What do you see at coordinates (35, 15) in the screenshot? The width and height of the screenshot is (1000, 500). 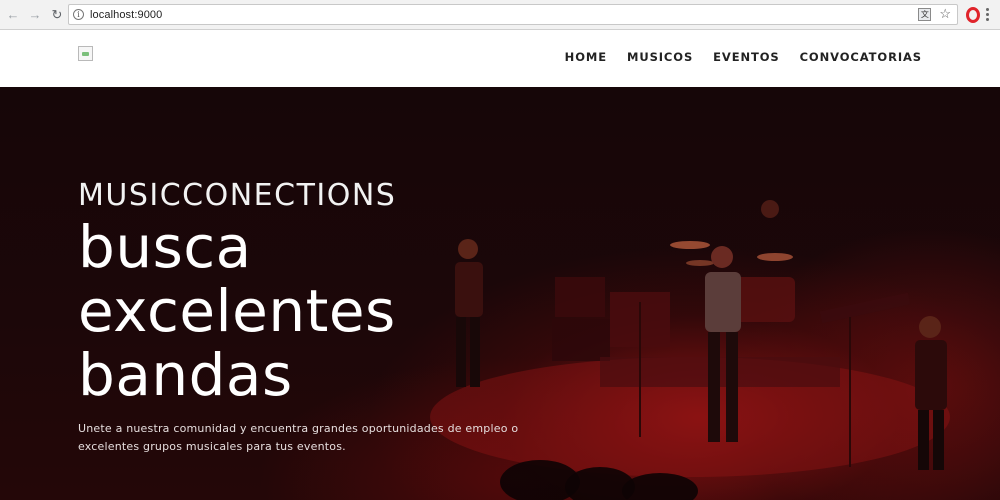 I see `forward-icon: →` at bounding box center [35, 15].